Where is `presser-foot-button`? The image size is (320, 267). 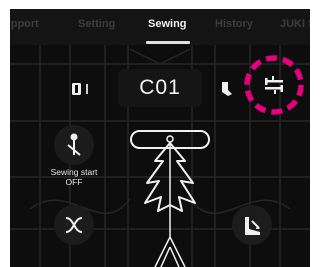
presser-foot-button is located at coordinates (252, 225).